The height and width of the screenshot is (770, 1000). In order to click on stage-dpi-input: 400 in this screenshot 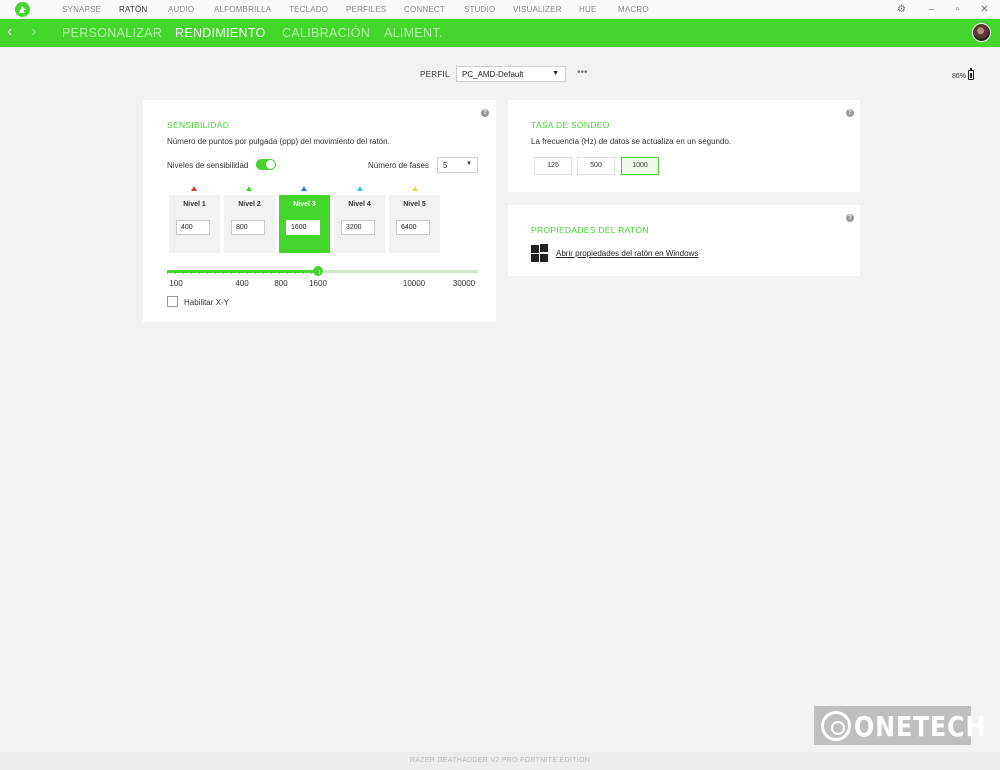, I will do `click(193, 227)`.